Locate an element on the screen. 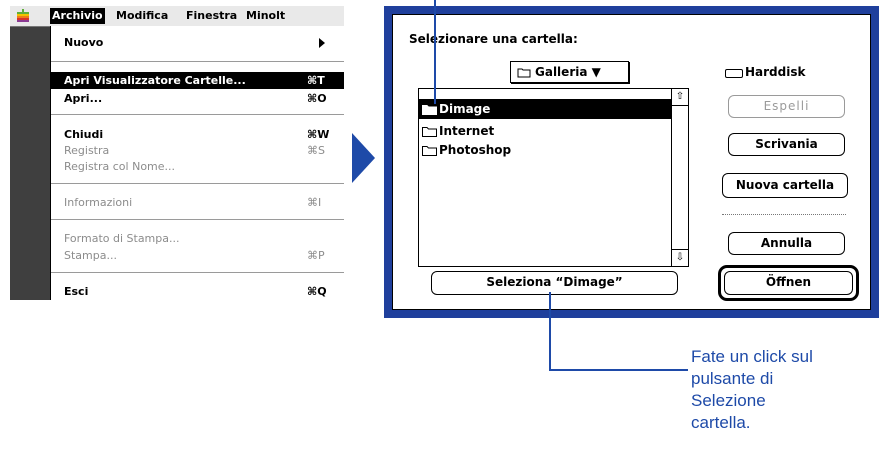  menu-minolta: Minolt is located at coordinates (265, 16).